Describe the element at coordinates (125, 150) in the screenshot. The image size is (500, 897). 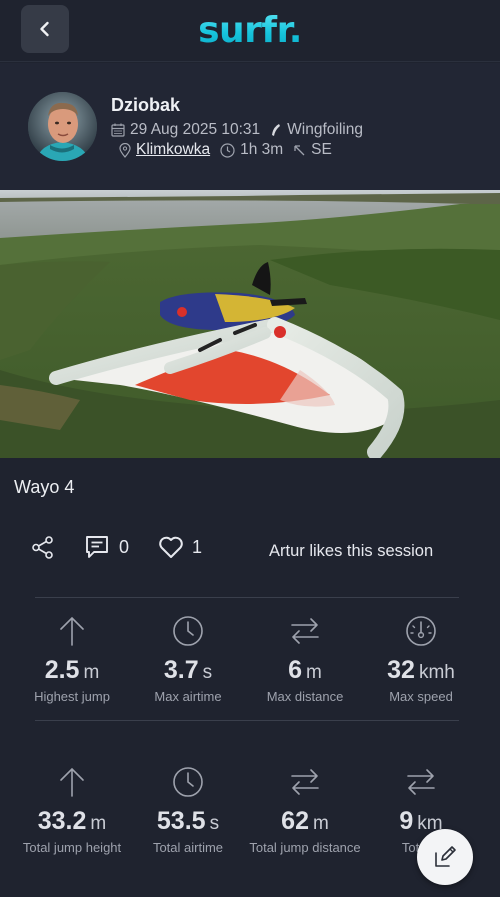
I see `location-pin-icon` at that location.